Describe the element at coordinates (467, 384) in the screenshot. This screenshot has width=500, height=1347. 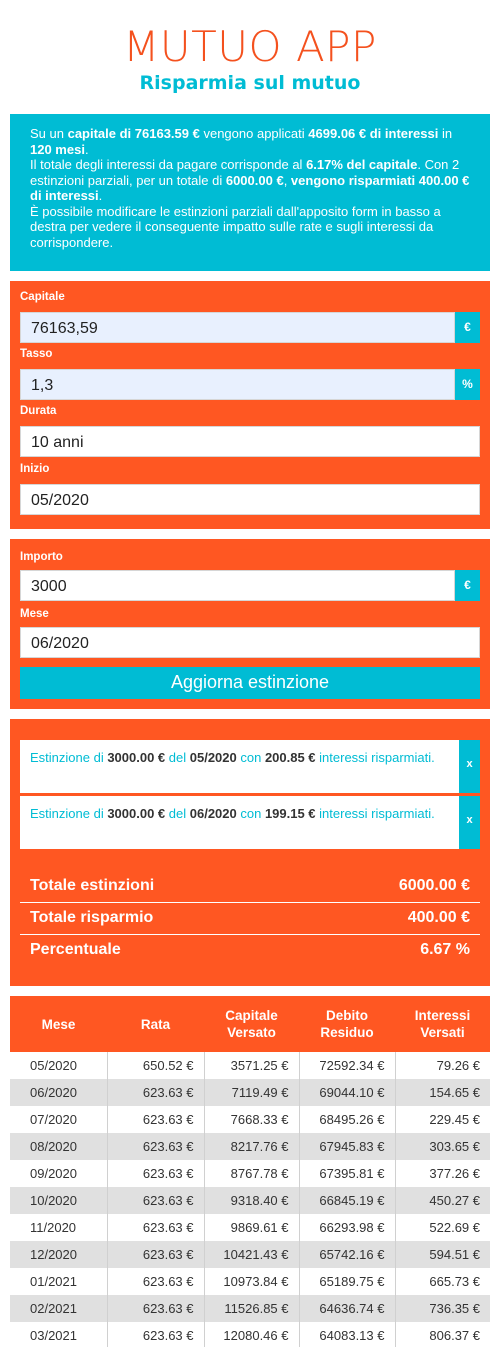
I see `percent-addon: %` at that location.